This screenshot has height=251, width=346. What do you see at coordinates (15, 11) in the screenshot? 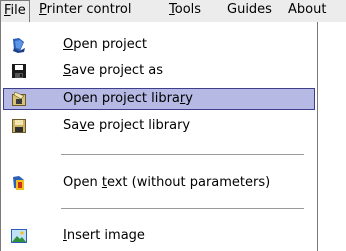
I see `menu-file: File` at bounding box center [15, 11].